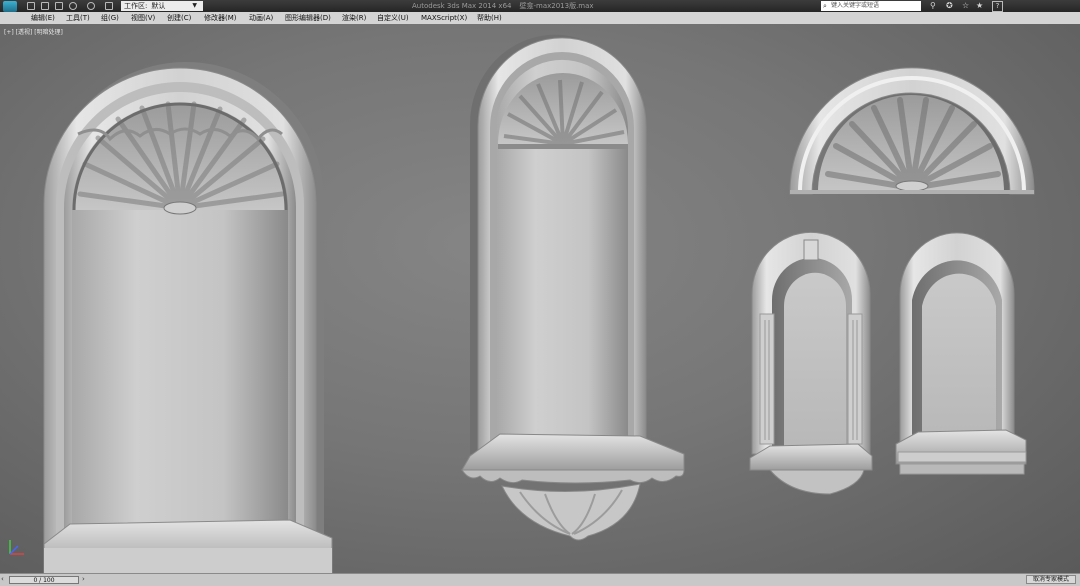 This screenshot has width=1080, height=586. I want to click on window-title: Autodesk 3ds Max 2014 x64 壁龛-max2013版.max, so click(503, 6).